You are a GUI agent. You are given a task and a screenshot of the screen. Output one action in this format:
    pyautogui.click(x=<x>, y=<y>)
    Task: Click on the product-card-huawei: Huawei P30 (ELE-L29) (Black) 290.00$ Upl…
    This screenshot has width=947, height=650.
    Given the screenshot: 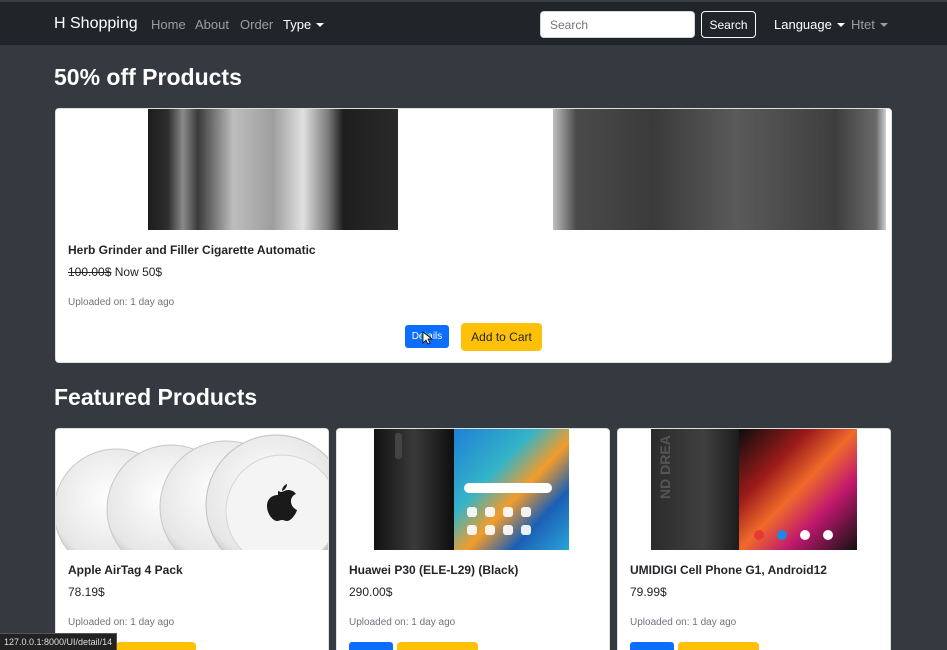 What is the action you would take?
    pyautogui.click(x=473, y=539)
    